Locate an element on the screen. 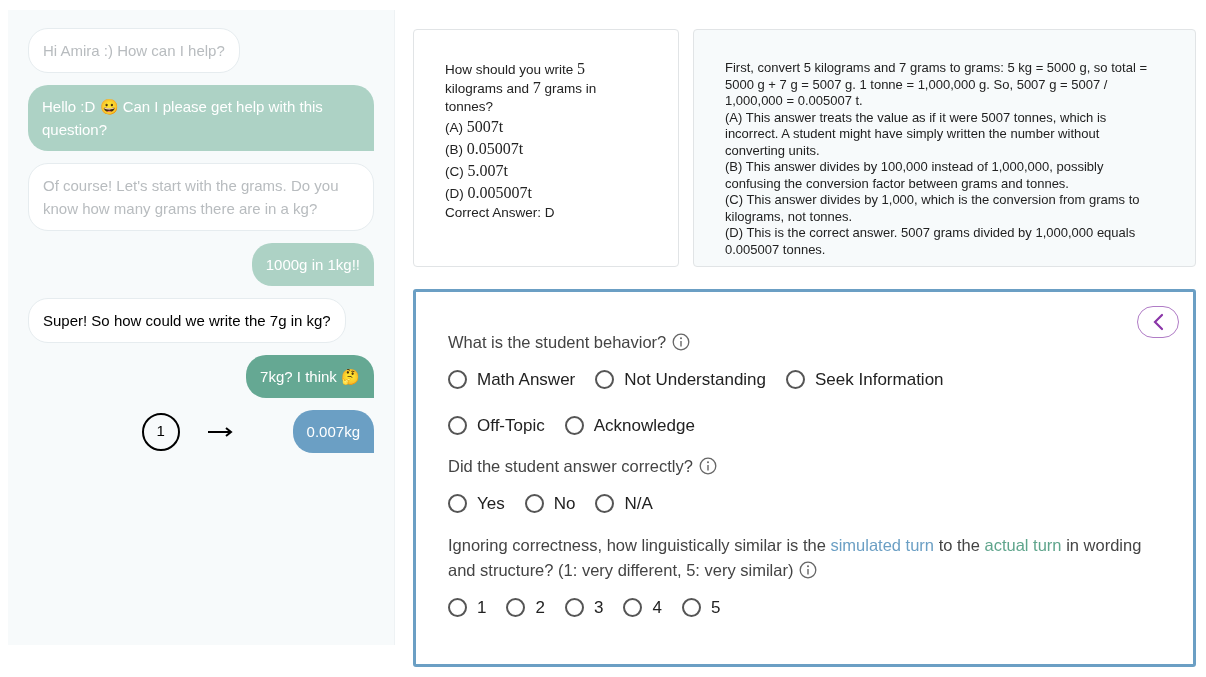  explanation-text: First, convert 5 kilograms and 7 grams to grams: 5 kg = 5000 g, so total = 5000 g + 7 g = 5007 g. 1 tonne = 1,000,000 g. So, 5007 g = 5007 / 1,000,000 = 0.005007 t. is located at coordinates (936, 85).